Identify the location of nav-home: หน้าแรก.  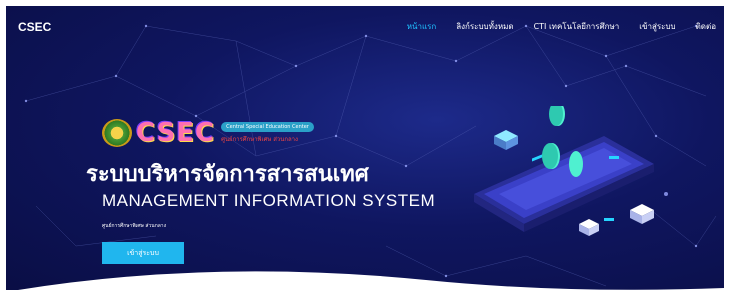
(422, 26).